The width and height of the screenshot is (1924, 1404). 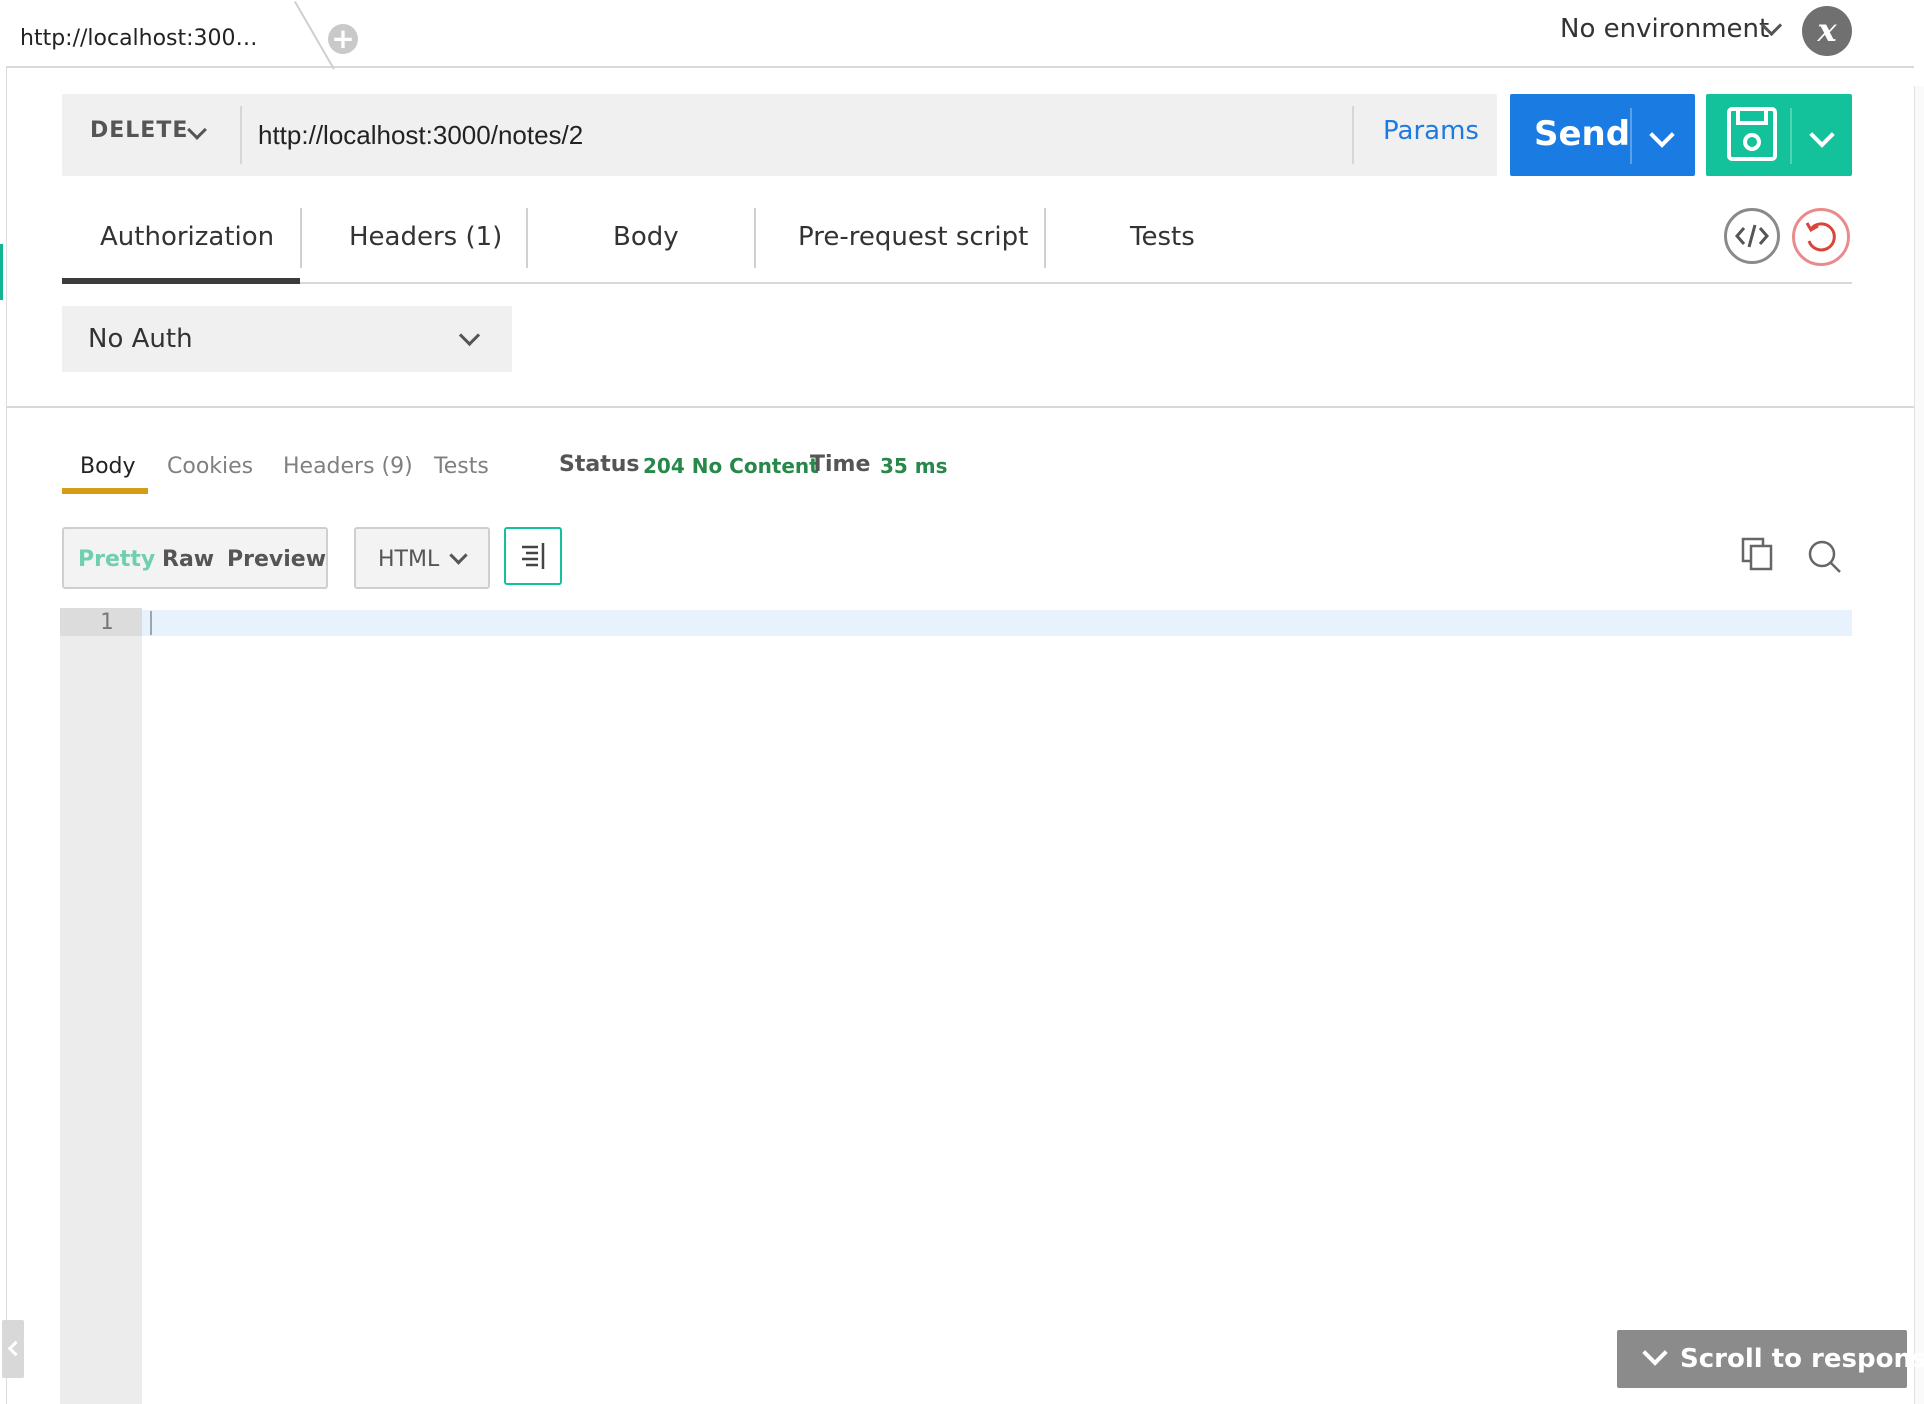 What do you see at coordinates (181, 281) in the screenshot?
I see `active-tab-indicator` at bounding box center [181, 281].